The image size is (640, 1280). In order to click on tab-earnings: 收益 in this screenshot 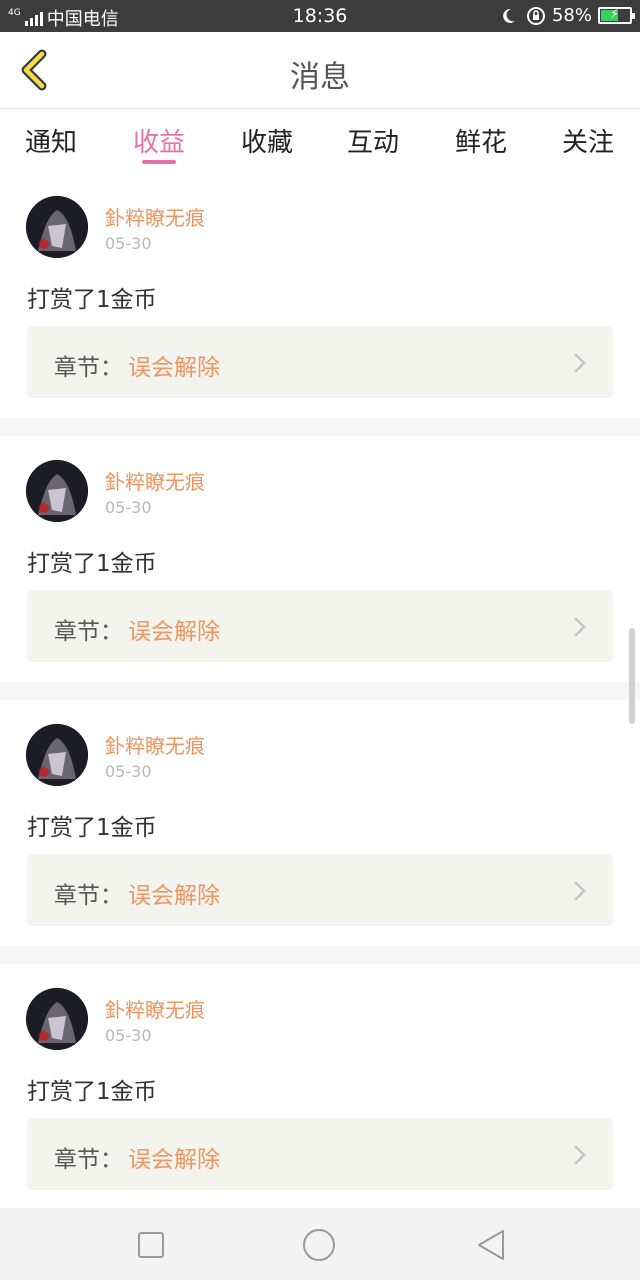, I will do `click(159, 140)`.